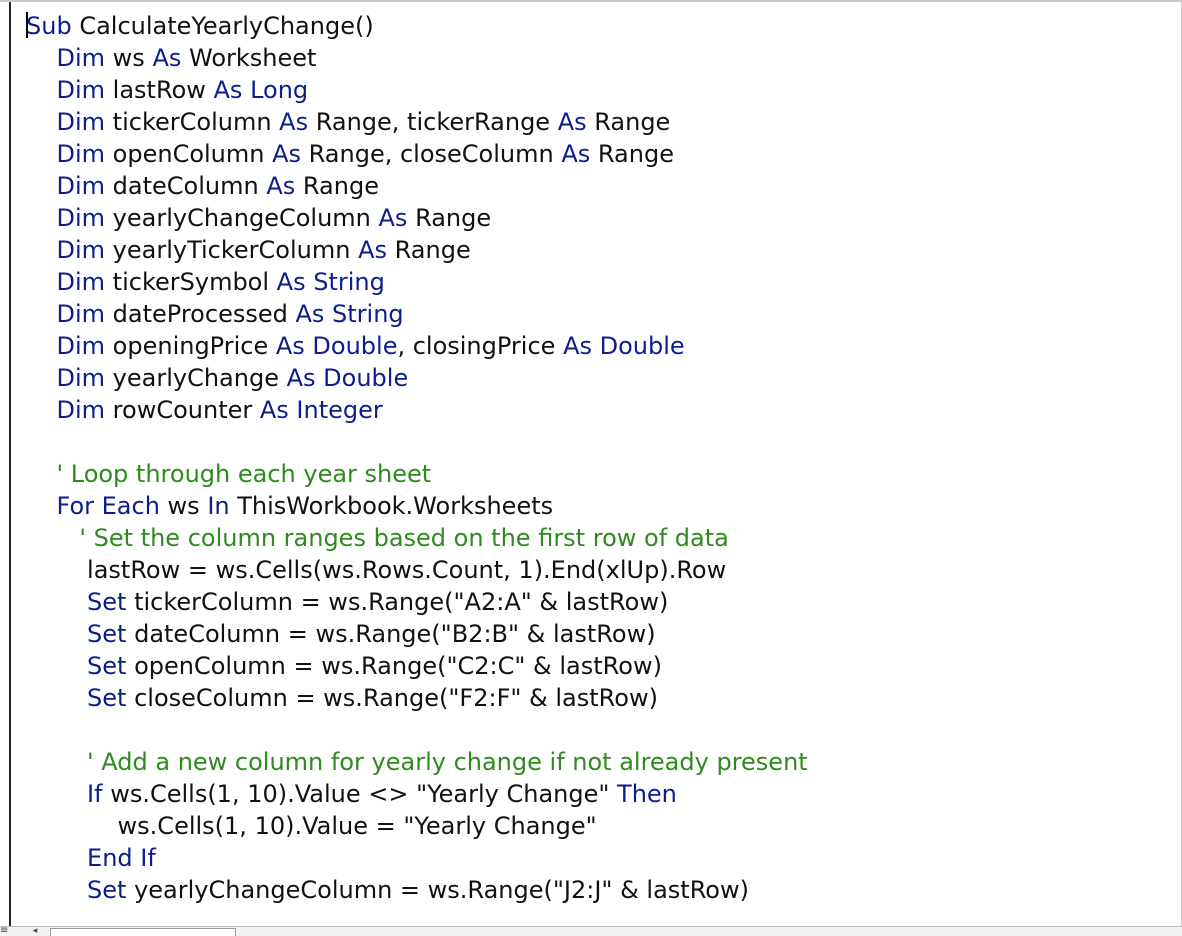 This screenshot has width=1182, height=936. What do you see at coordinates (189, 154) in the screenshot?
I see `code-text: openColumn` at bounding box center [189, 154].